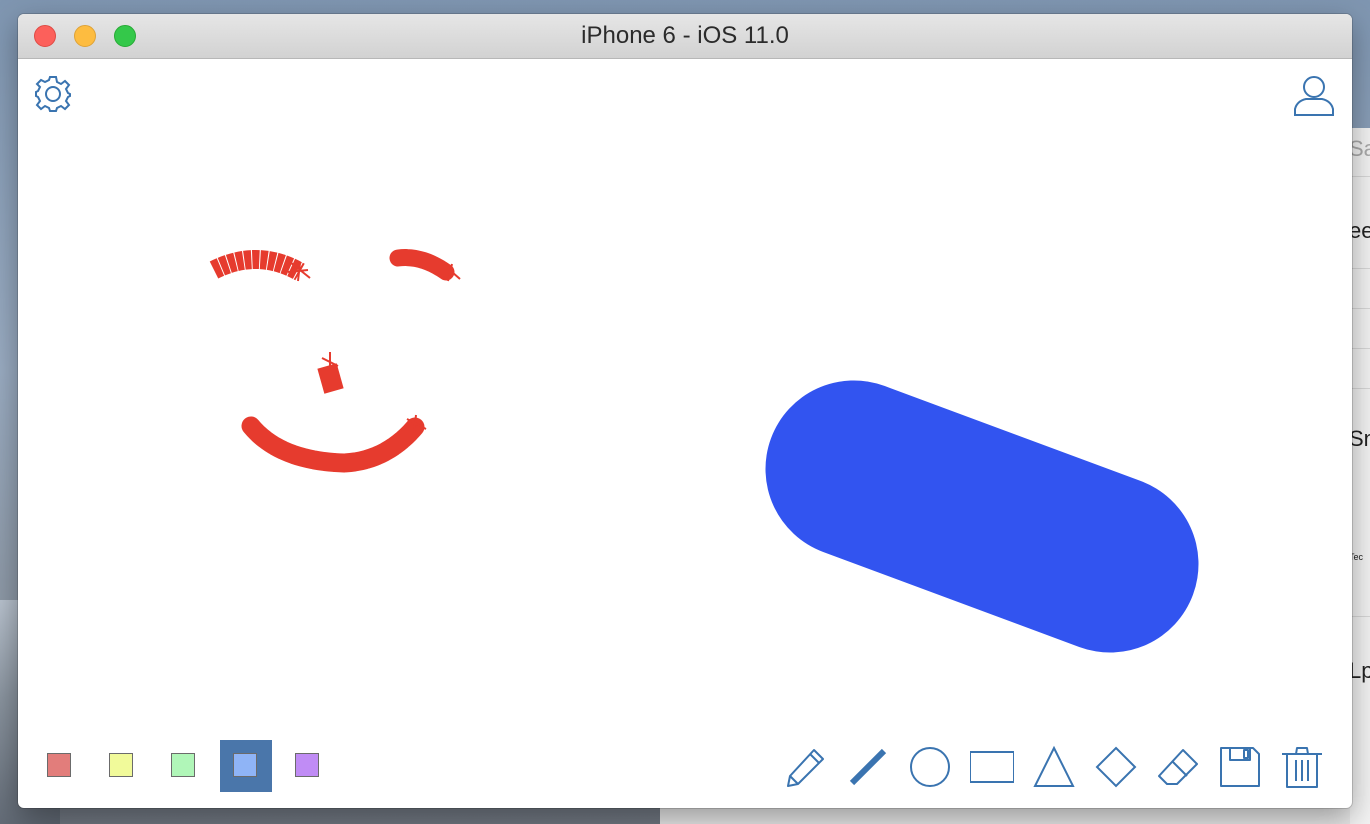 This screenshot has width=1370, height=824. I want to click on diamond-icon, so click(1116, 767).